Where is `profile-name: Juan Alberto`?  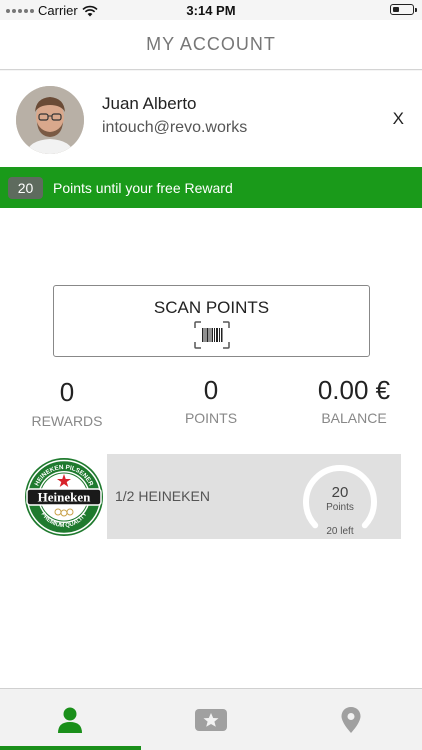
profile-name: Juan Alberto is located at coordinates (149, 103).